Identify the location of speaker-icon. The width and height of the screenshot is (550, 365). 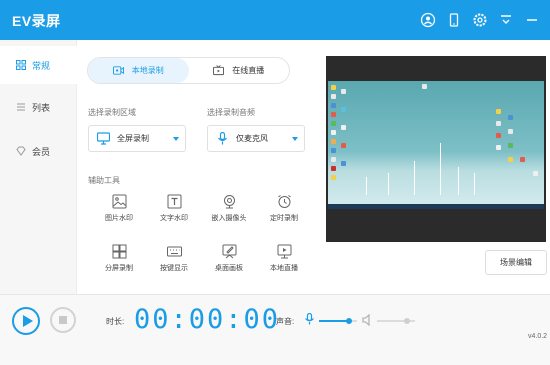
(367, 320).